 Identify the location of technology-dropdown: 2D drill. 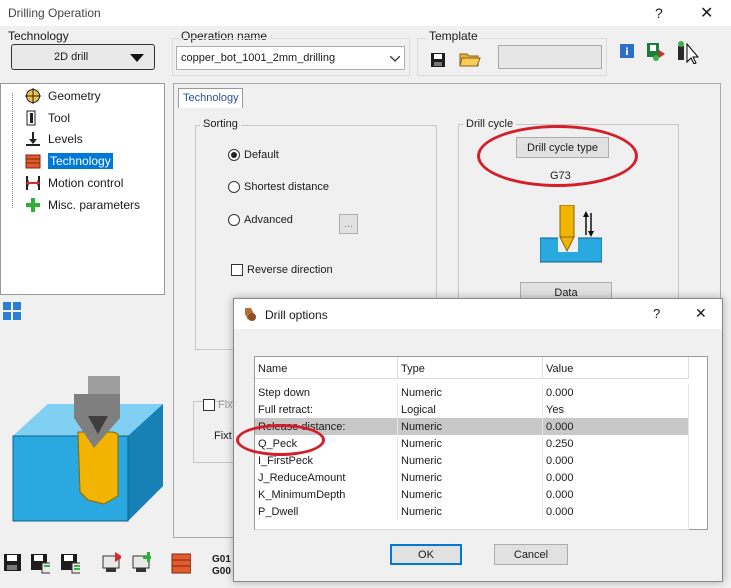
(83, 57).